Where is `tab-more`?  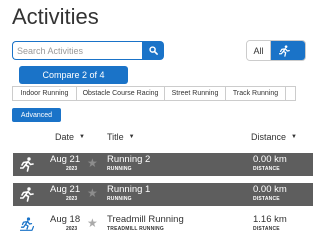
tab-more is located at coordinates (291, 93).